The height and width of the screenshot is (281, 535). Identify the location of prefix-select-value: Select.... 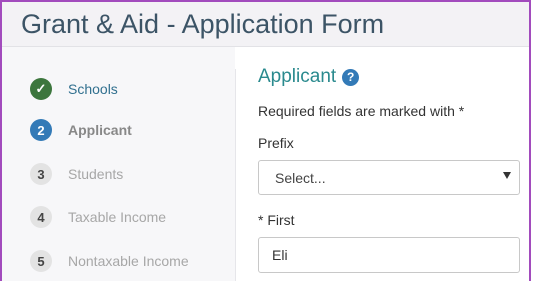
(300, 178).